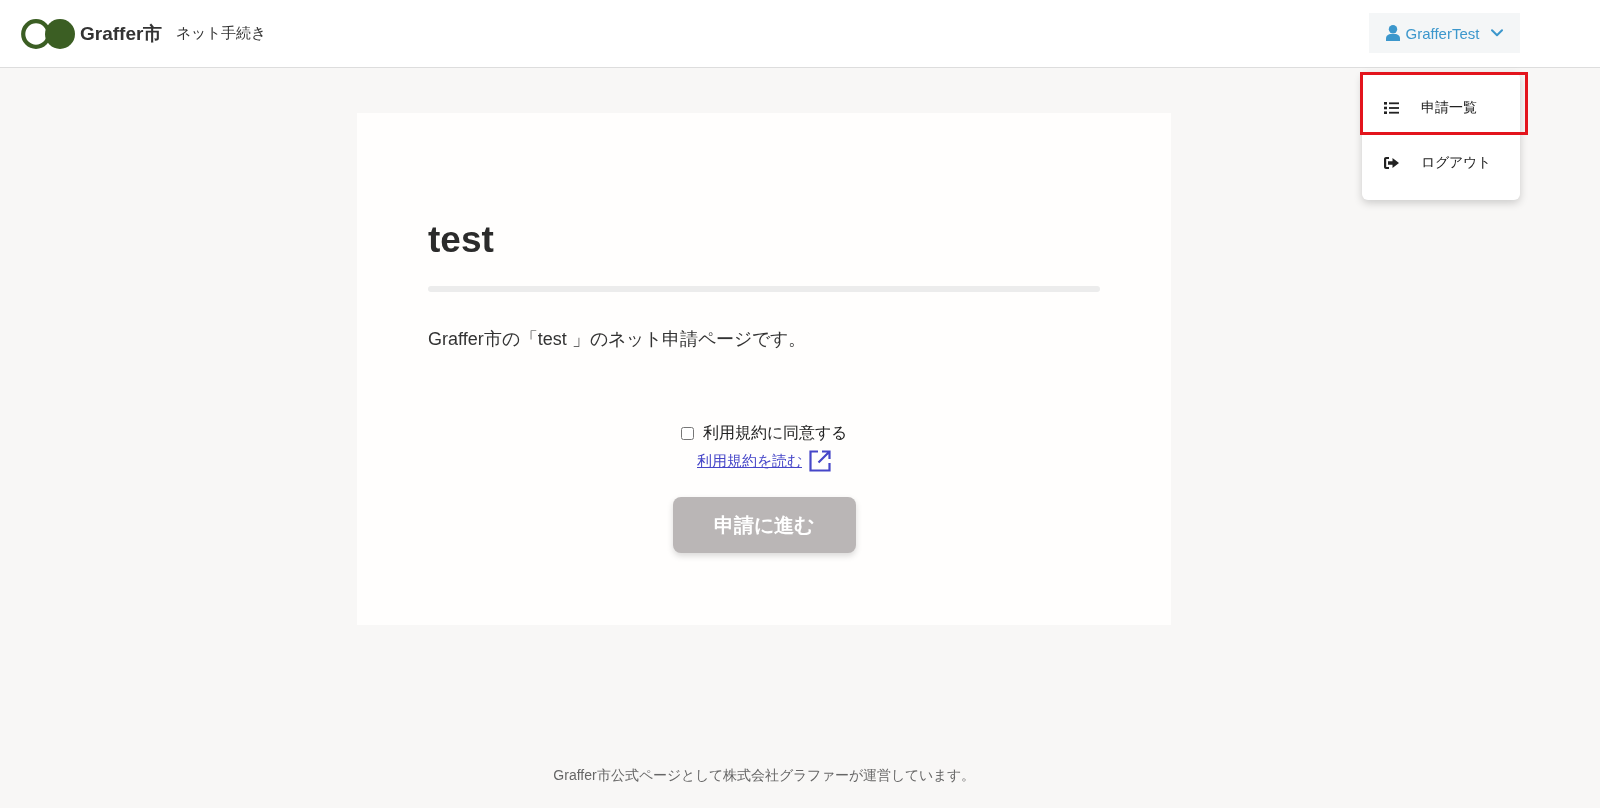 The height and width of the screenshot is (808, 1600). I want to click on list-icon, so click(1391, 107).